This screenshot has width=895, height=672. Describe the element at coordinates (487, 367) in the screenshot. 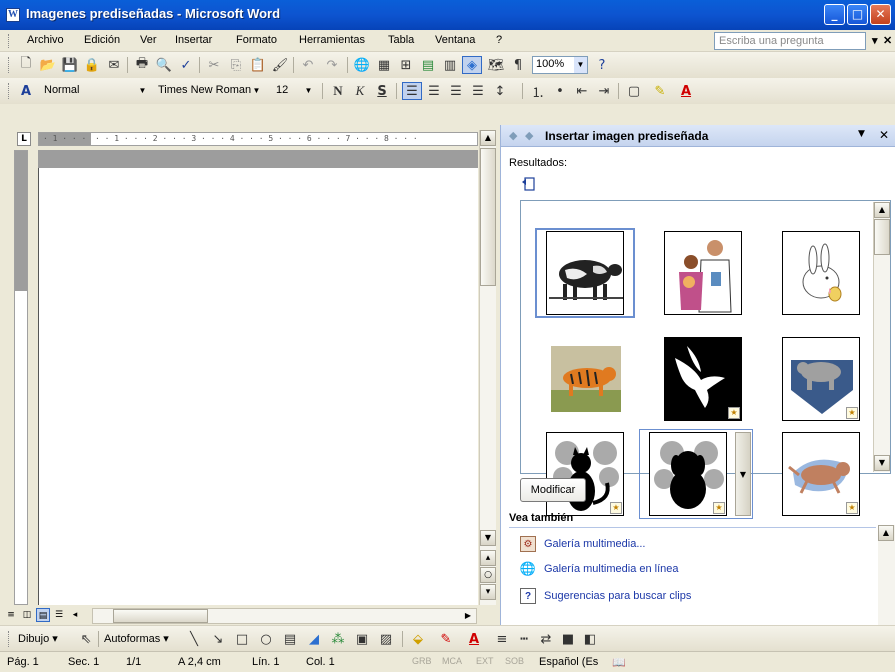

I see `document-vertical-scrollbar: ▲ ▼ ▴ ○ ▾` at that location.